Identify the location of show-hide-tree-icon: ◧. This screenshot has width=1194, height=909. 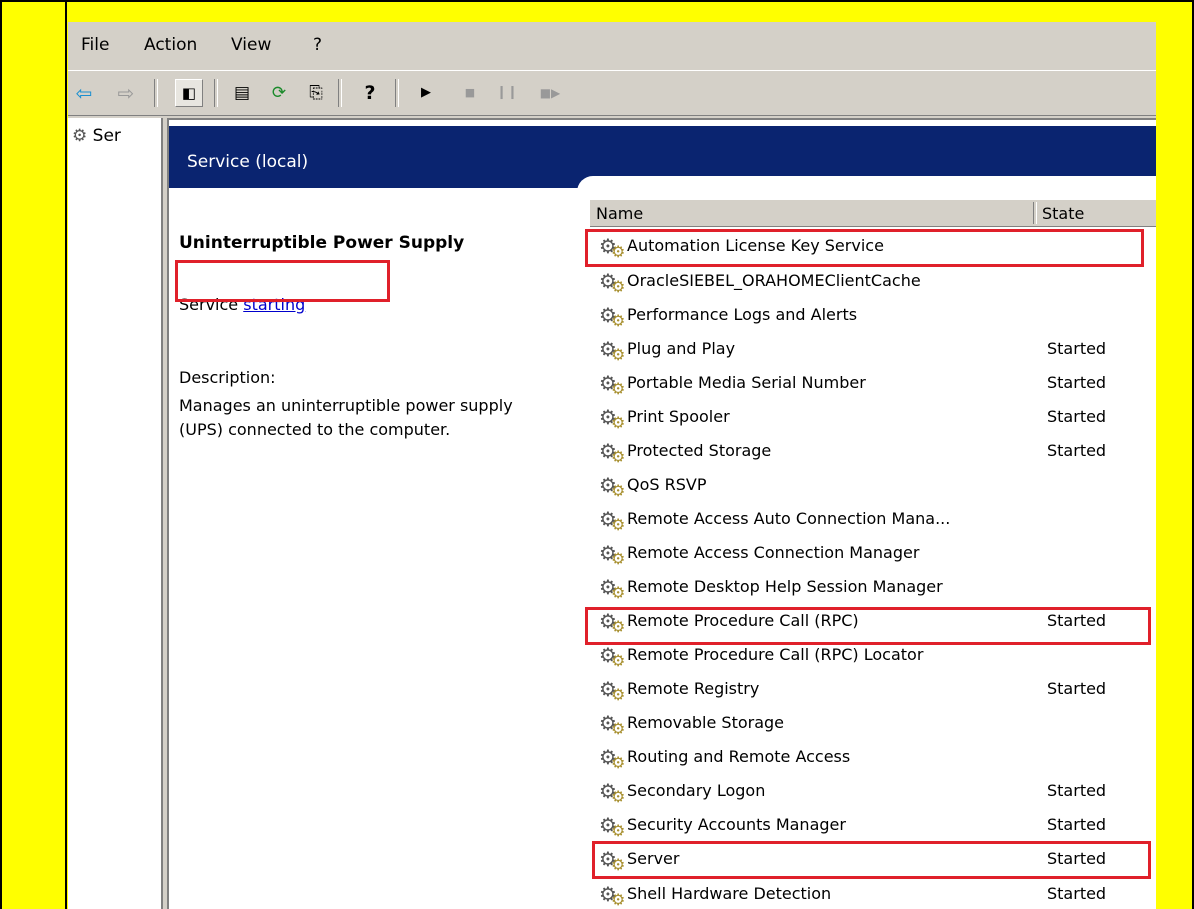
(189, 93).